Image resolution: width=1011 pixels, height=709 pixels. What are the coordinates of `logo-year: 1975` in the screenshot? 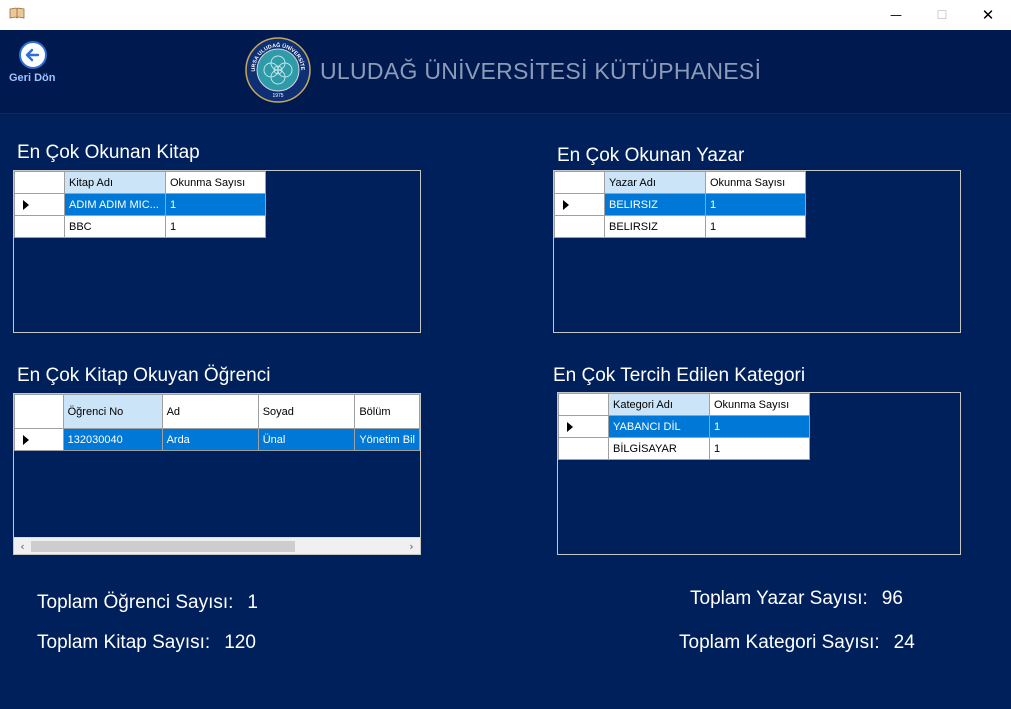 It's located at (277, 96).